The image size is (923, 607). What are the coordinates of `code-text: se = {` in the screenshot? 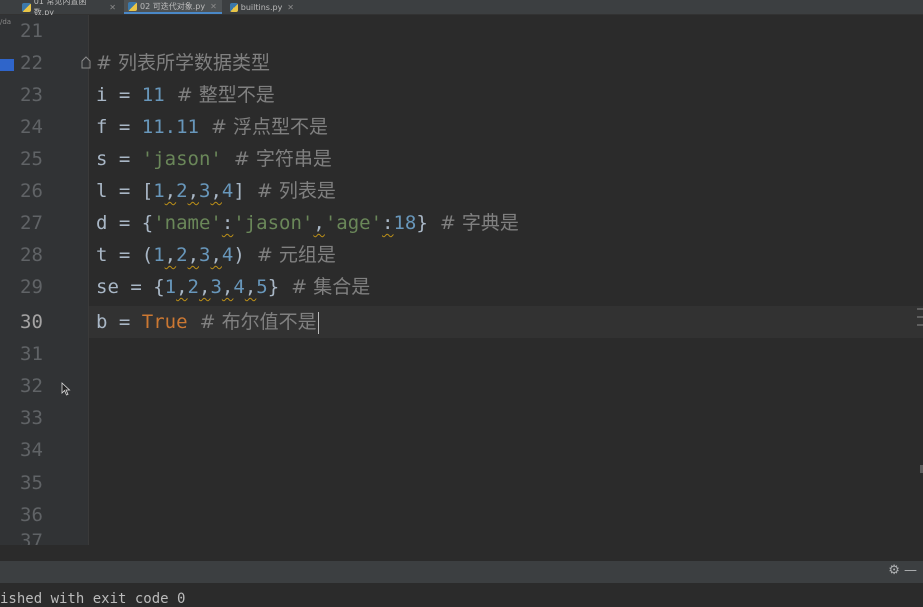 It's located at (130, 287).